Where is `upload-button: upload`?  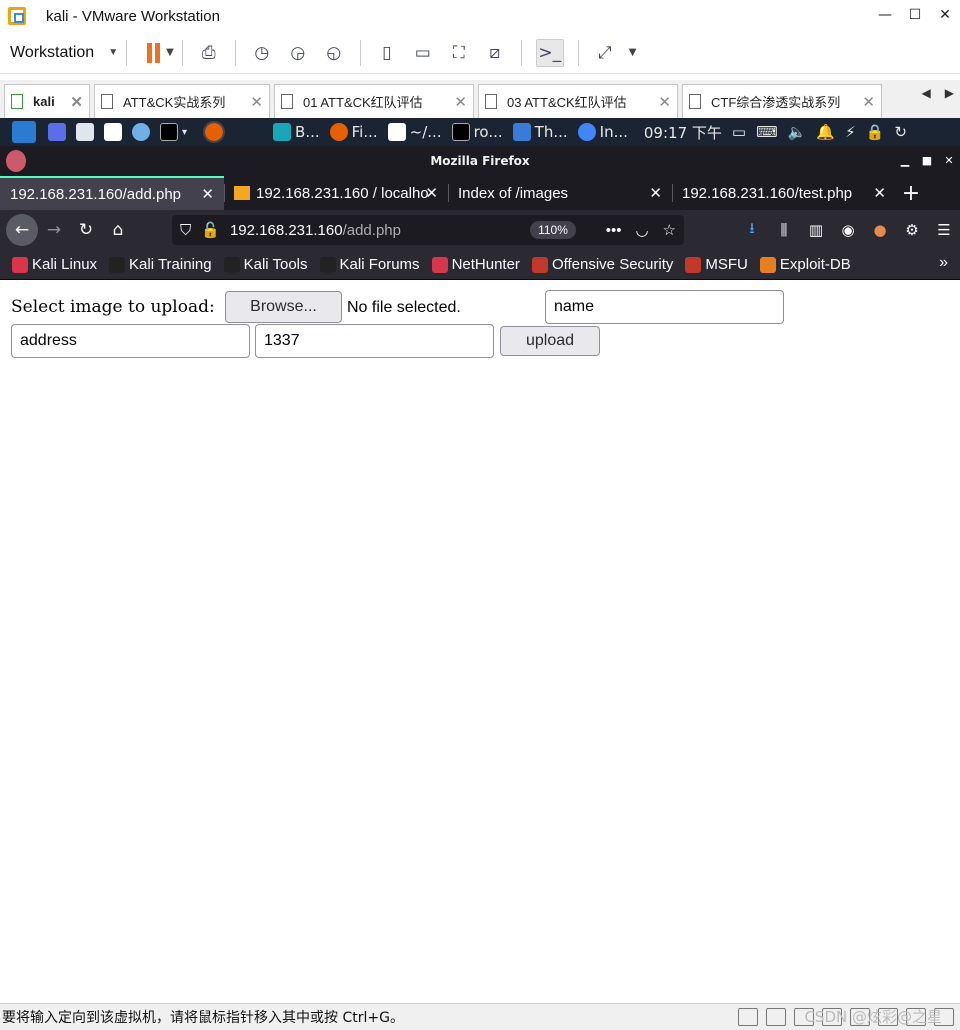
upload-button: upload is located at coordinates (550, 341).